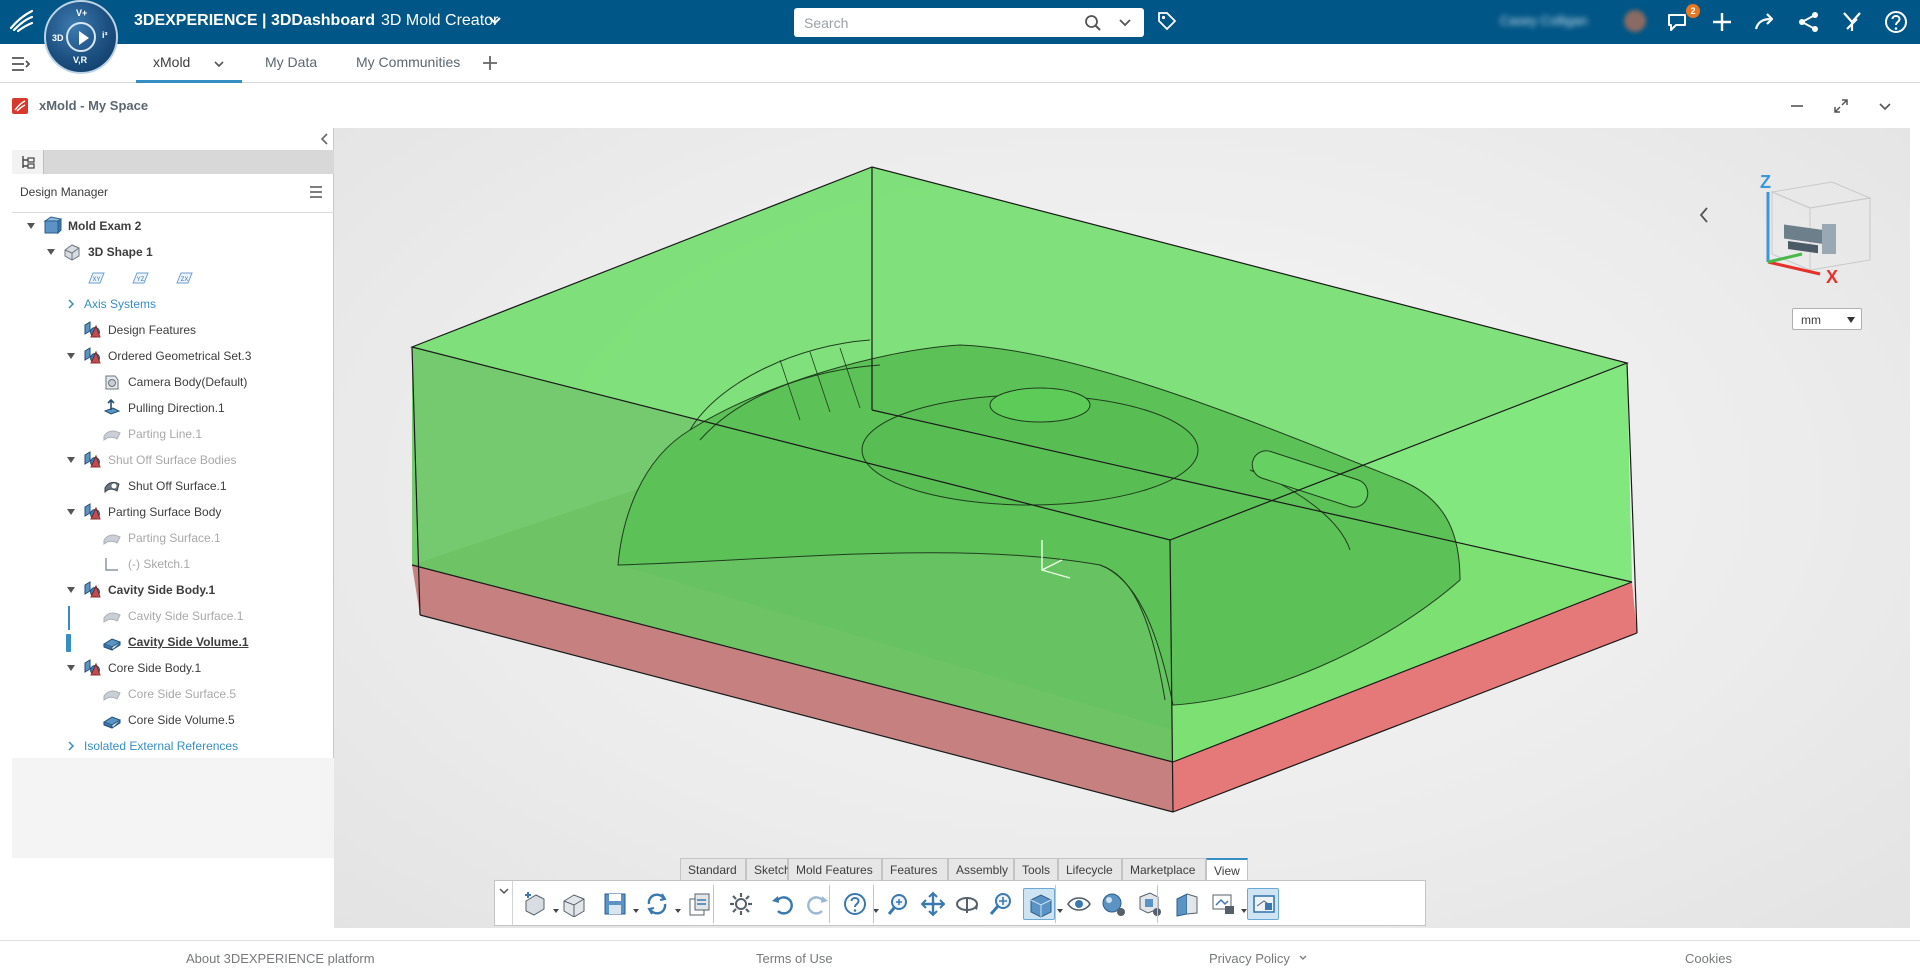 The height and width of the screenshot is (977, 1920). Describe the element at coordinates (1223, 904) in the screenshot. I see `capture-tool` at that location.